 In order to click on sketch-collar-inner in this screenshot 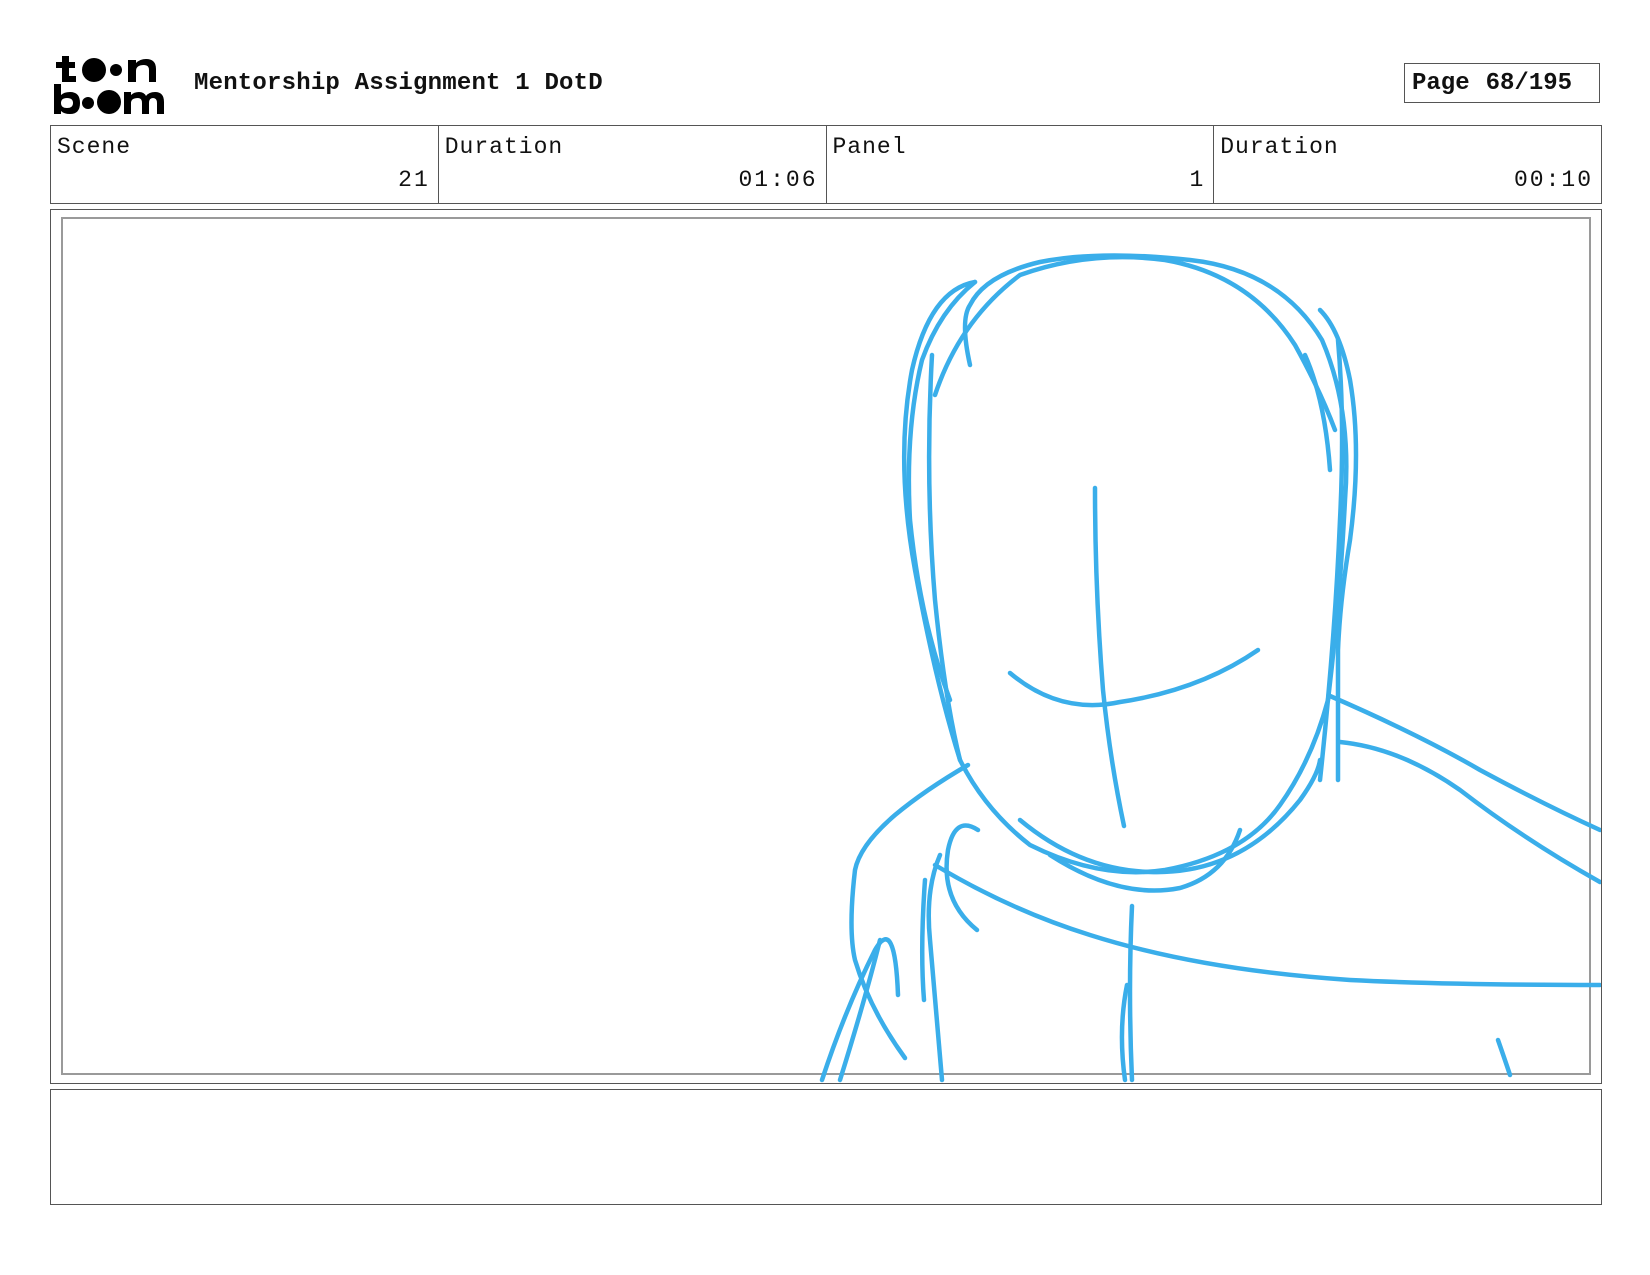, I will do `click(962, 878)`.